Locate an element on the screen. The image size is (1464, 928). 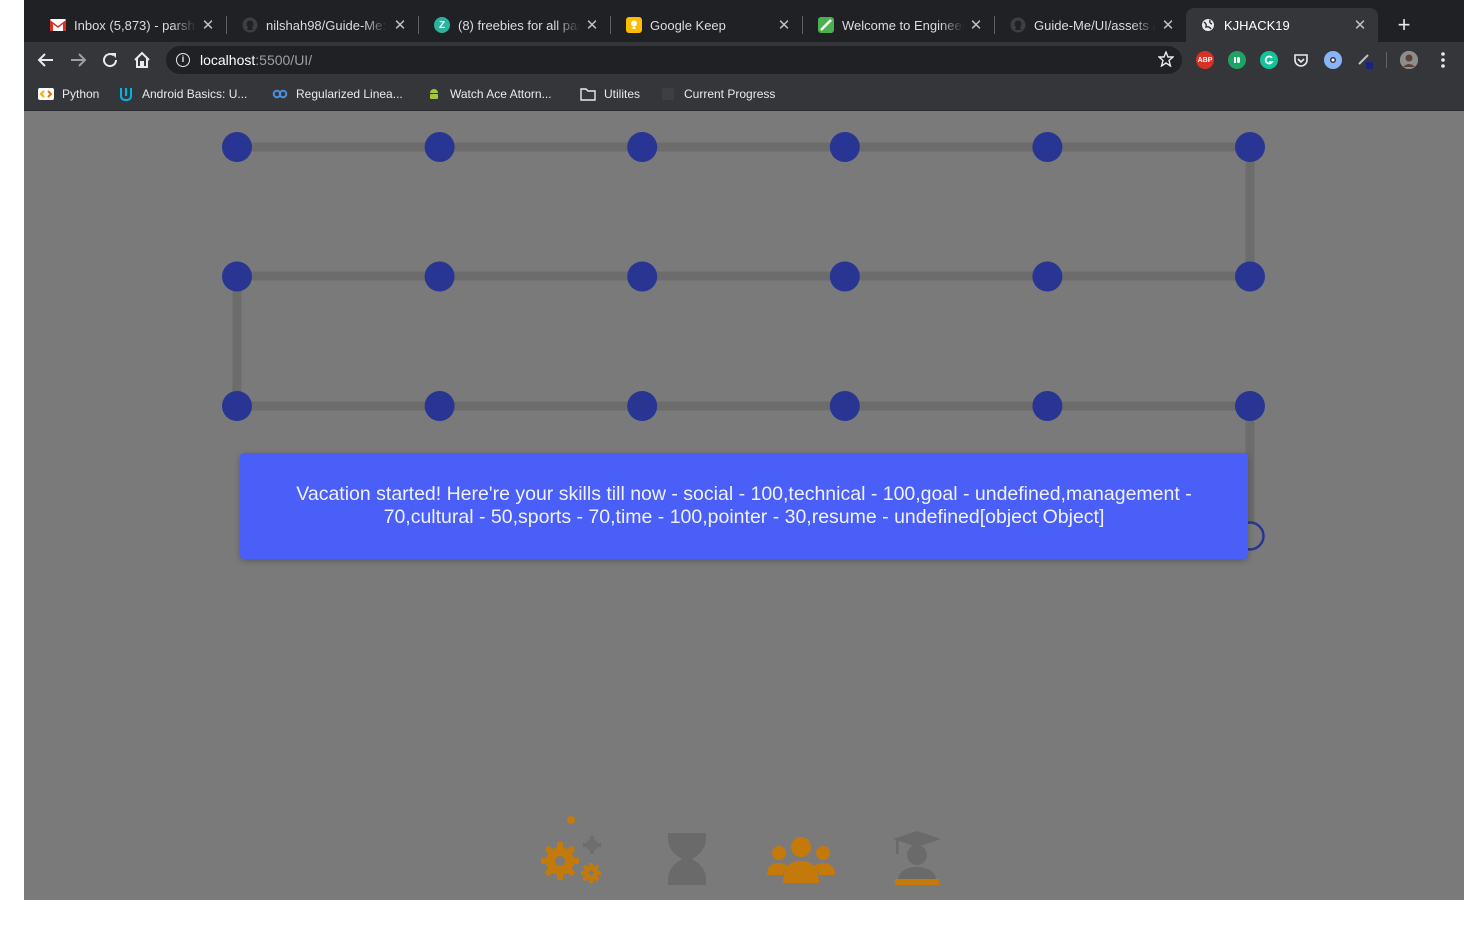
pen-icon is located at coordinates (1365, 60).